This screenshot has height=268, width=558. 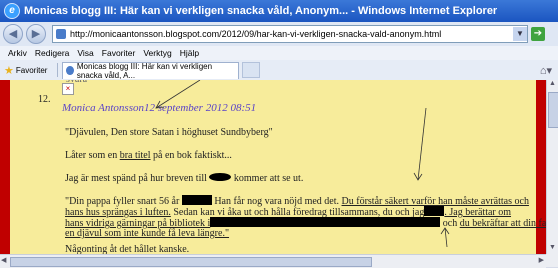 I want to click on menu-verktyg: Verktyg, so click(x=157, y=53).